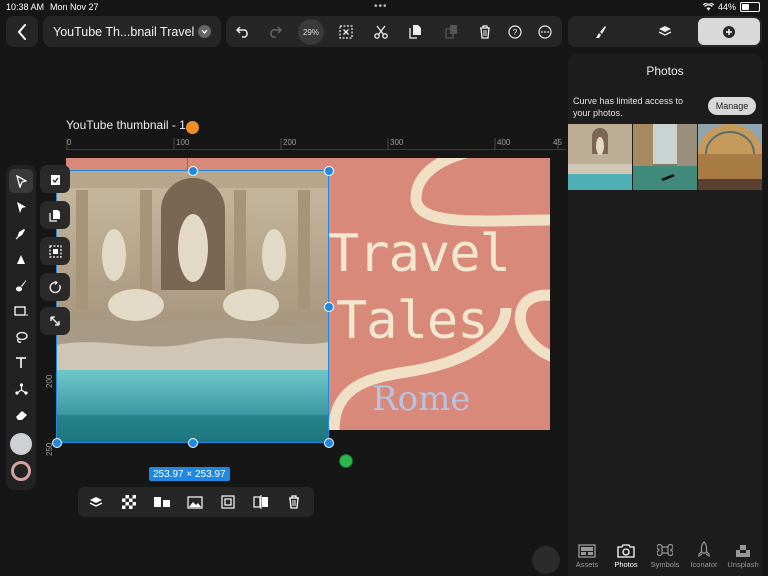  I want to click on delete-selection-button, so click(294, 502).